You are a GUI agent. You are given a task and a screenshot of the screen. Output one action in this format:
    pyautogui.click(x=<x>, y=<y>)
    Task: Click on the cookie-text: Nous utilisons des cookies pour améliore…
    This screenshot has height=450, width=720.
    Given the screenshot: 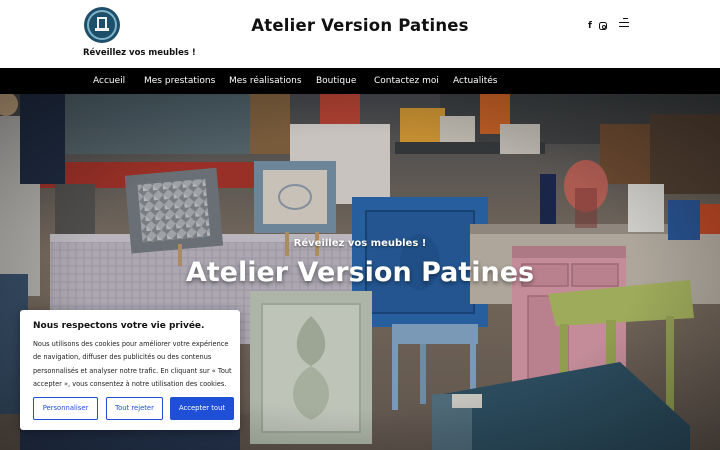 What is the action you would take?
    pyautogui.click(x=132, y=364)
    